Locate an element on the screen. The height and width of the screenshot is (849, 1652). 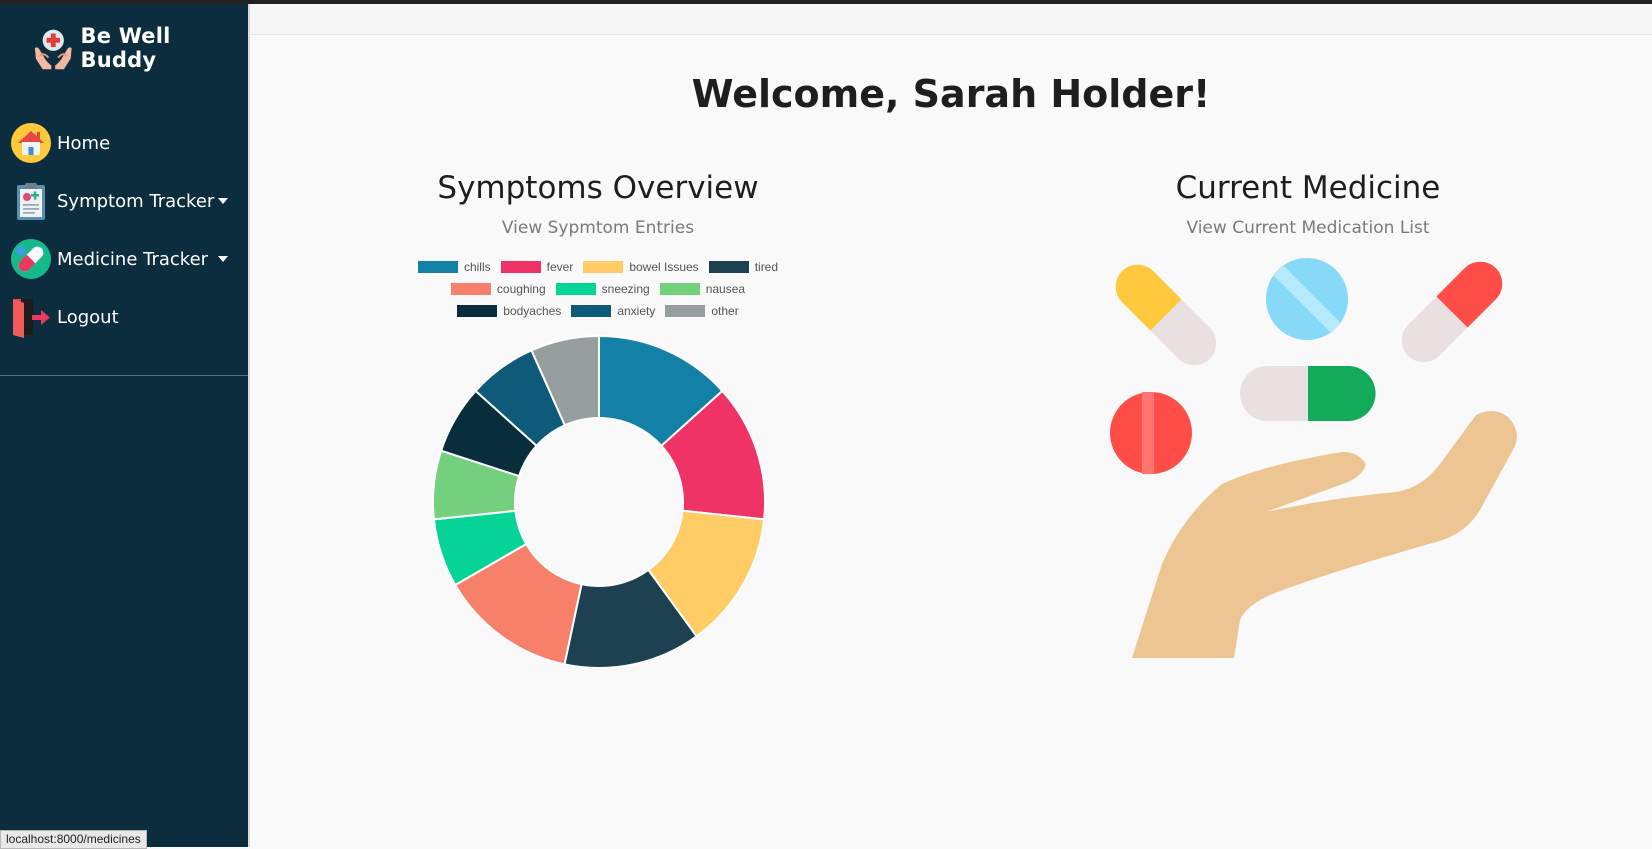
sidebar-item-label: Symptom Tracker is located at coordinates (136, 201).